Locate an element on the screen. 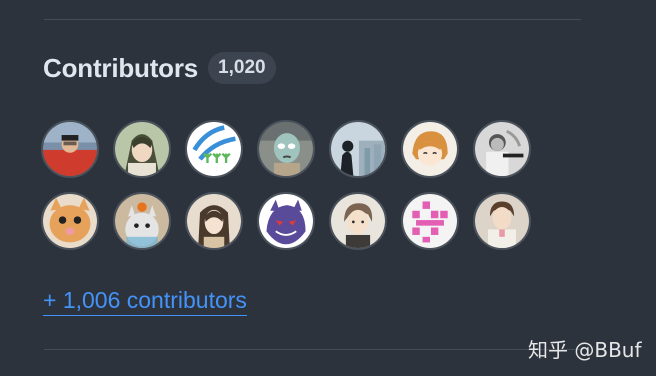 Image resolution: width=656 pixels, height=376 pixels. contributors-count-badge: 1,020 is located at coordinates (242, 68).